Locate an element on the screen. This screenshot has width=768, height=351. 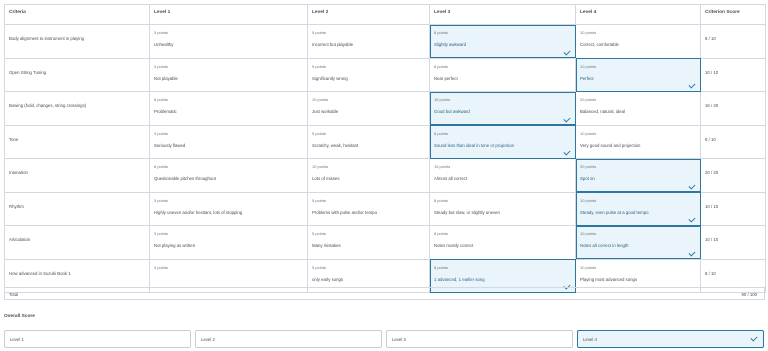
header-level-2: Level 2 is located at coordinates (368, 14).